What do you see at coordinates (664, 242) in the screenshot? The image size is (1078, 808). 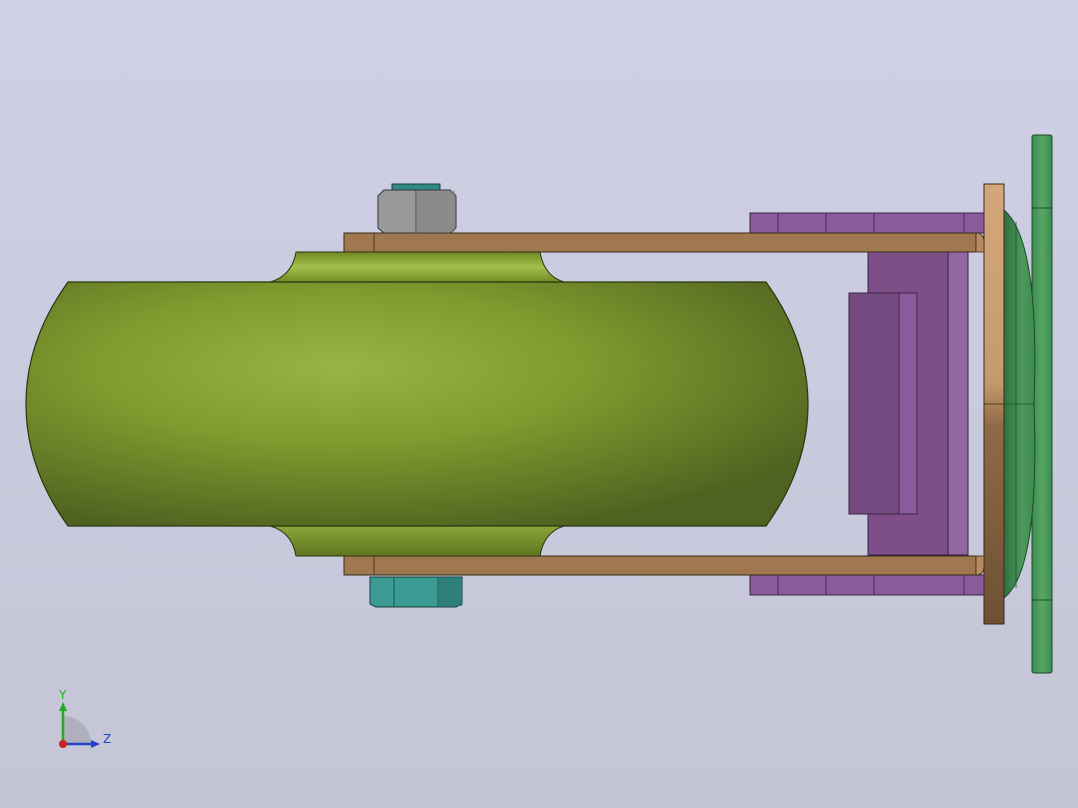 I see `fork-arm-top` at bounding box center [664, 242].